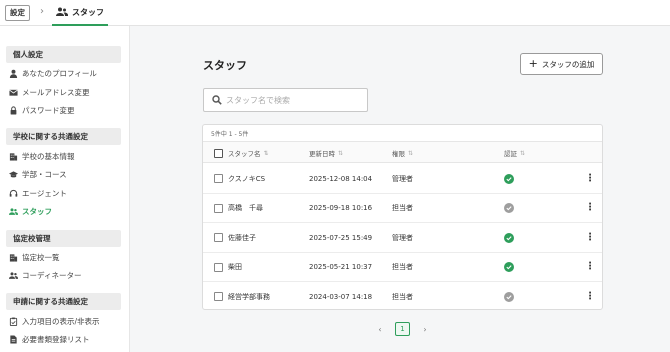 Image resolution: width=670 pixels, height=352 pixels. I want to click on updated-datetime: 2025-07-25 15:49, so click(341, 237).